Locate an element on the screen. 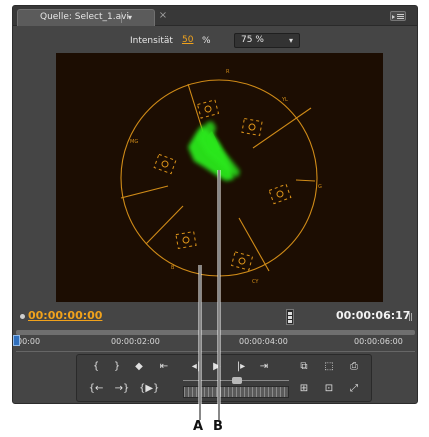 The height and width of the screenshot is (437, 429). tab-bar: Quelle: Select_1.avi ▾ × is located at coordinates (215, 16).